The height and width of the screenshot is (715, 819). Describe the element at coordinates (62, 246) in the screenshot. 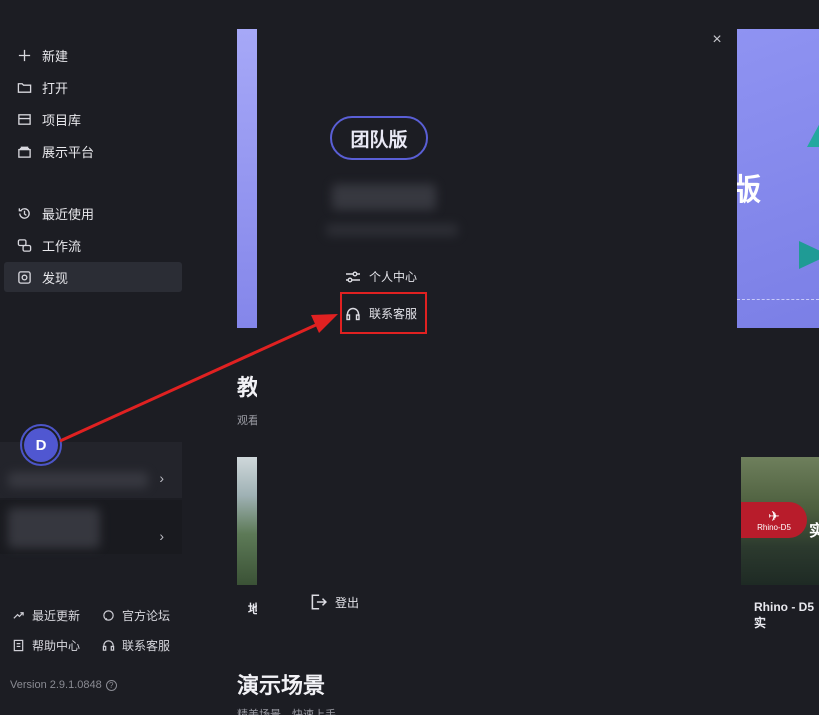

I see `sidebar-item-label: 工作流` at that location.